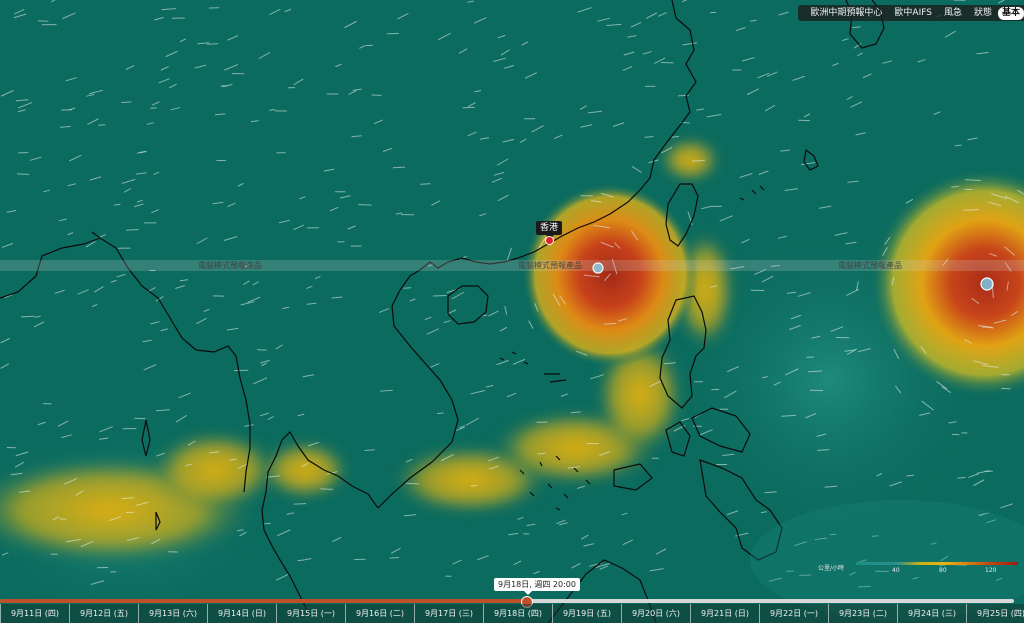 This screenshot has width=1024, height=623. Describe the element at coordinates (549, 230) in the screenshot. I see `location-label: 香港` at that location.